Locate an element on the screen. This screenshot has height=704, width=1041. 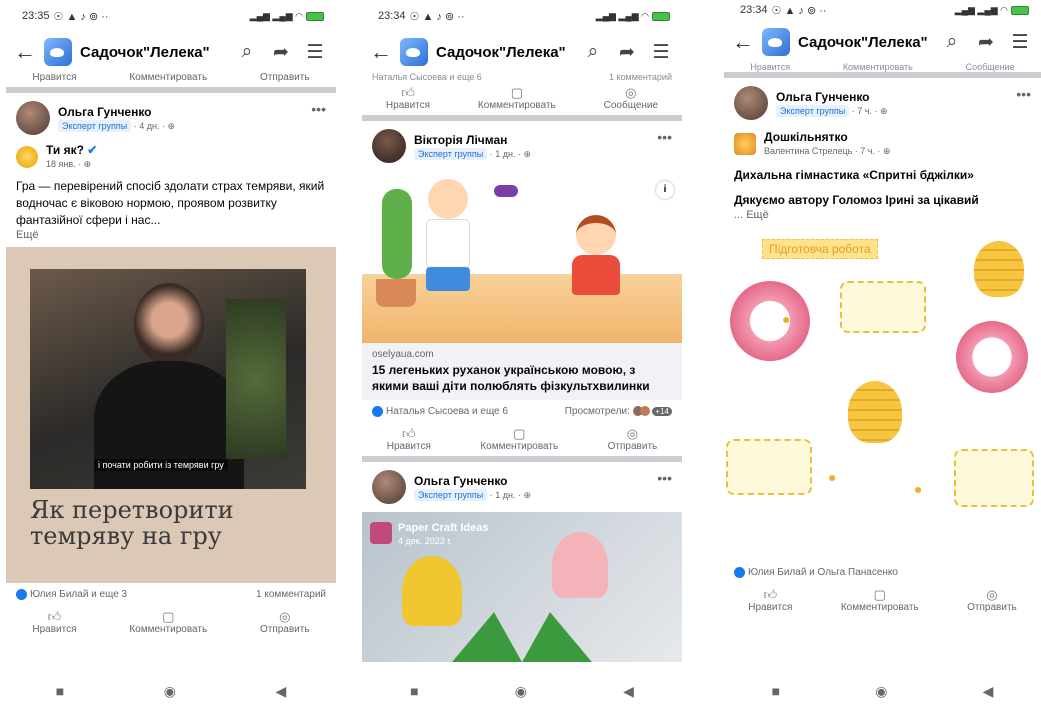
shared-page-avatar is located at coordinates (745, 143).